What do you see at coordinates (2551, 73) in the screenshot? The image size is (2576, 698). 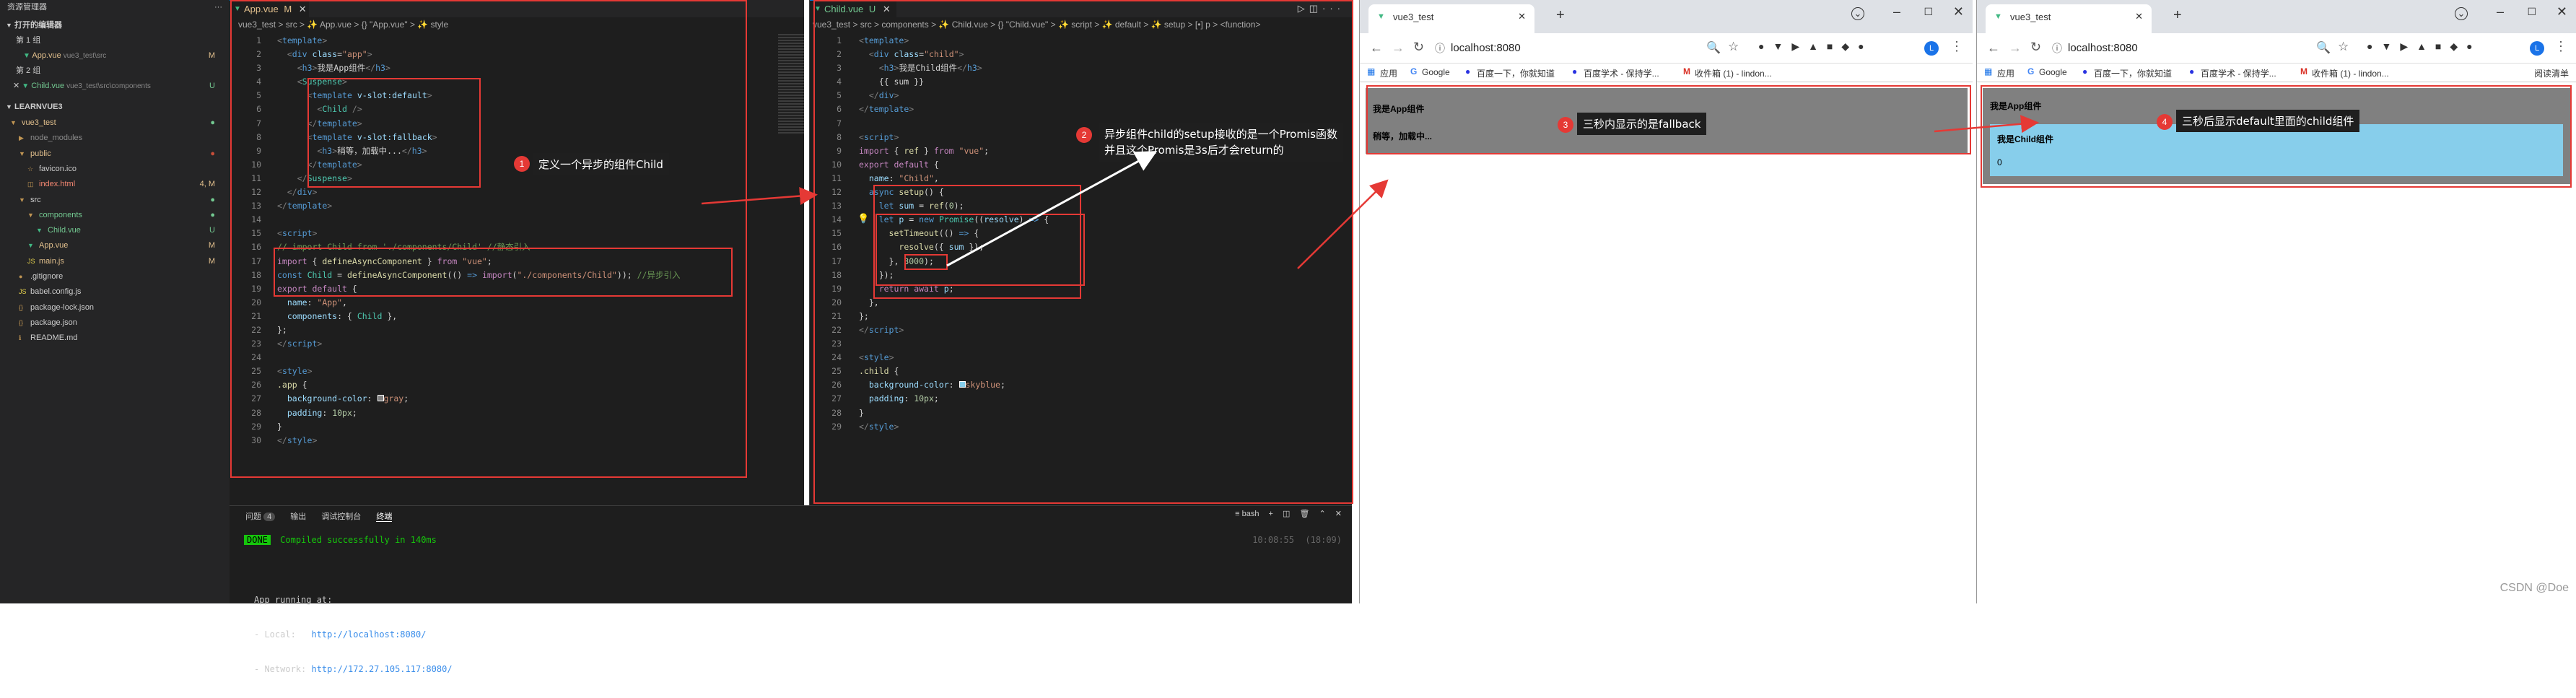 I see `reading-list: 阅读清单` at bounding box center [2551, 73].